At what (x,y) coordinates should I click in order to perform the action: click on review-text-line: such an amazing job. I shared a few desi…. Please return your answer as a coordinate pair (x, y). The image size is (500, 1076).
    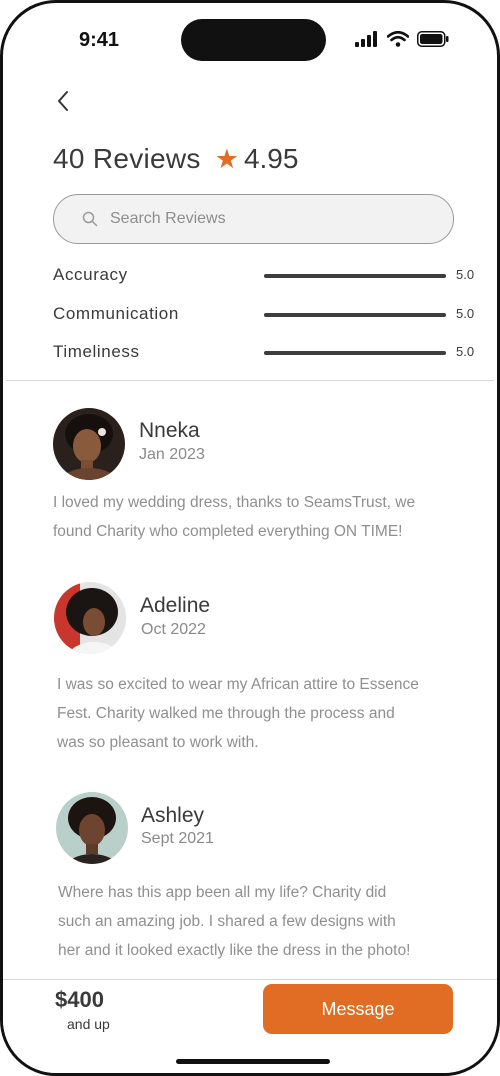
    Looking at the image, I should click on (227, 921).